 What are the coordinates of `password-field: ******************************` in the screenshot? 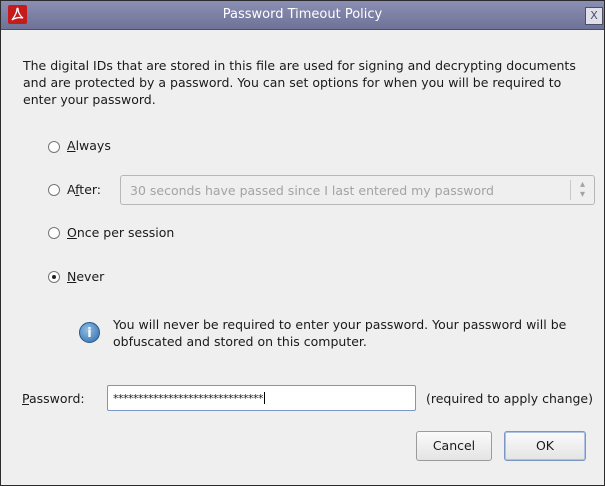 It's located at (261, 398).